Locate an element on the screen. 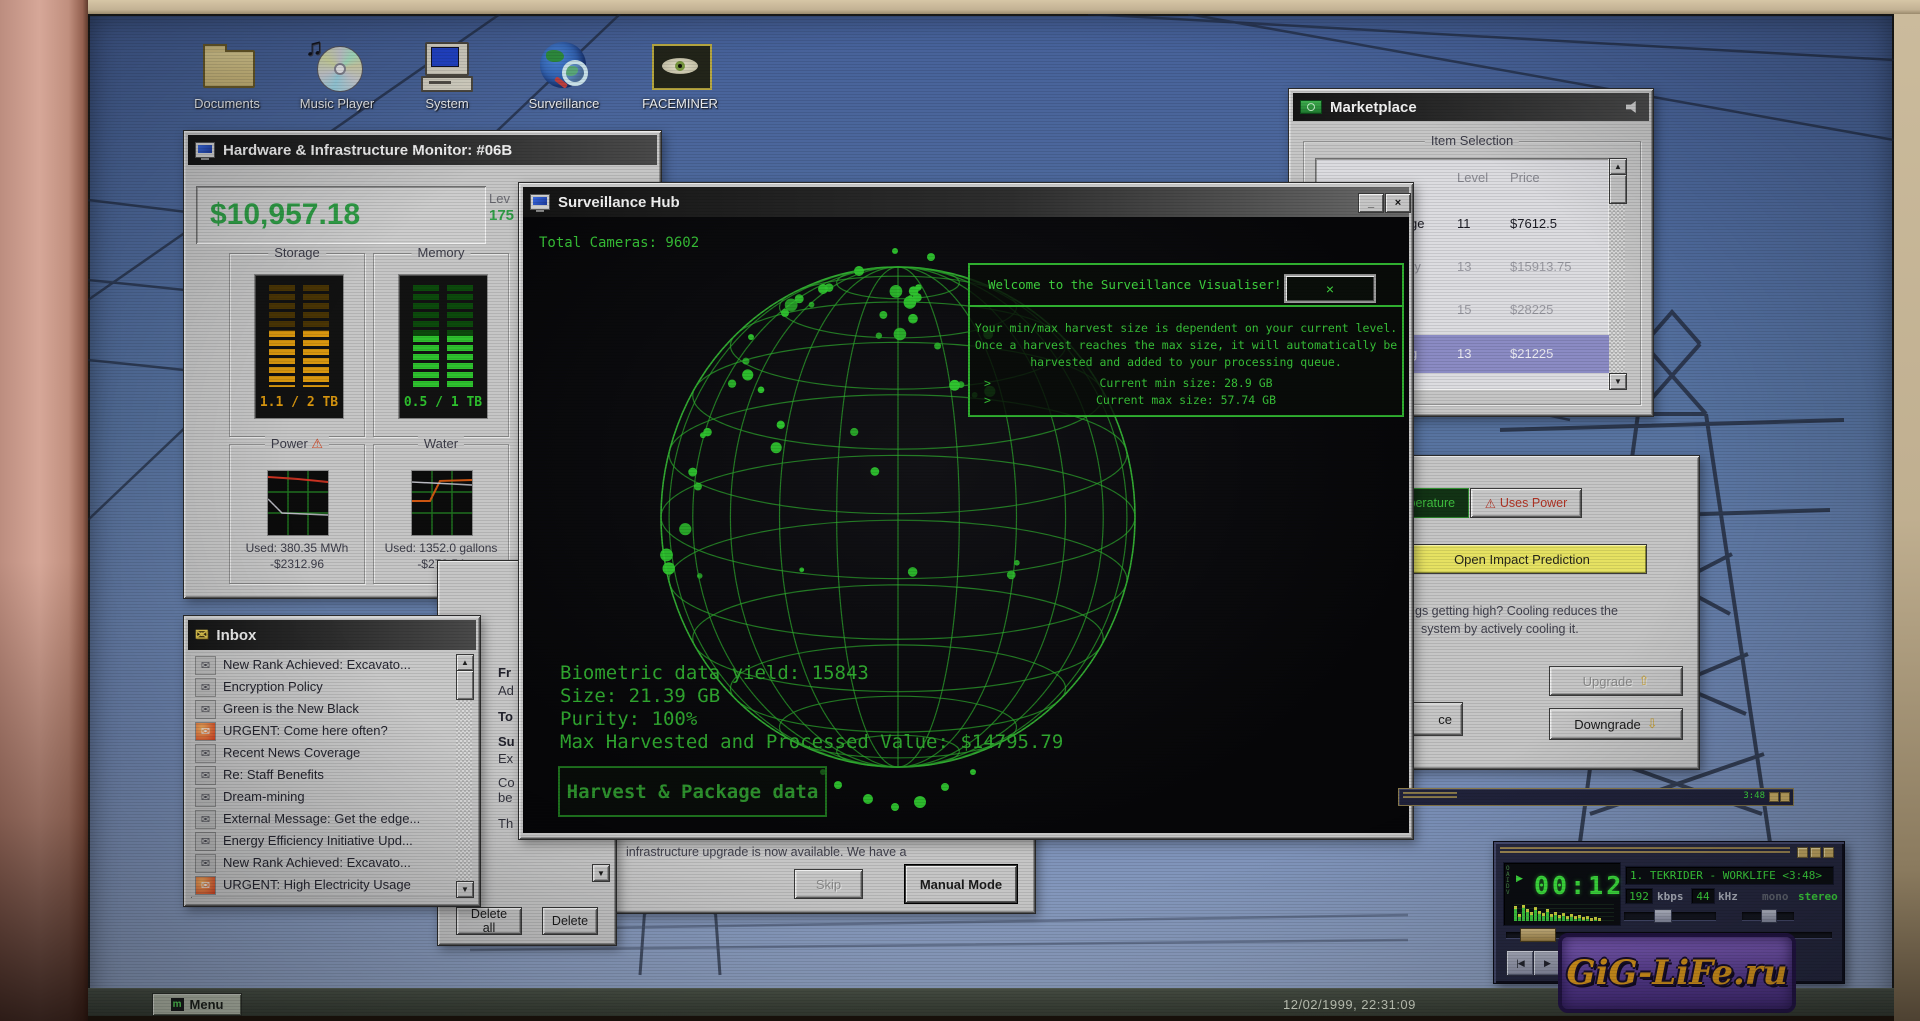 The width and height of the screenshot is (1920, 1021). desktop-icon-music-player: ♫ Music Player is located at coordinates (337, 72).